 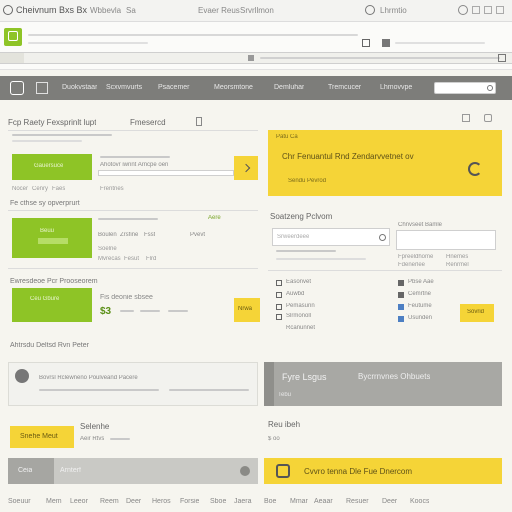 What do you see at coordinates (109, 501) in the screenshot?
I see `footer-link: Reem` at bounding box center [109, 501].